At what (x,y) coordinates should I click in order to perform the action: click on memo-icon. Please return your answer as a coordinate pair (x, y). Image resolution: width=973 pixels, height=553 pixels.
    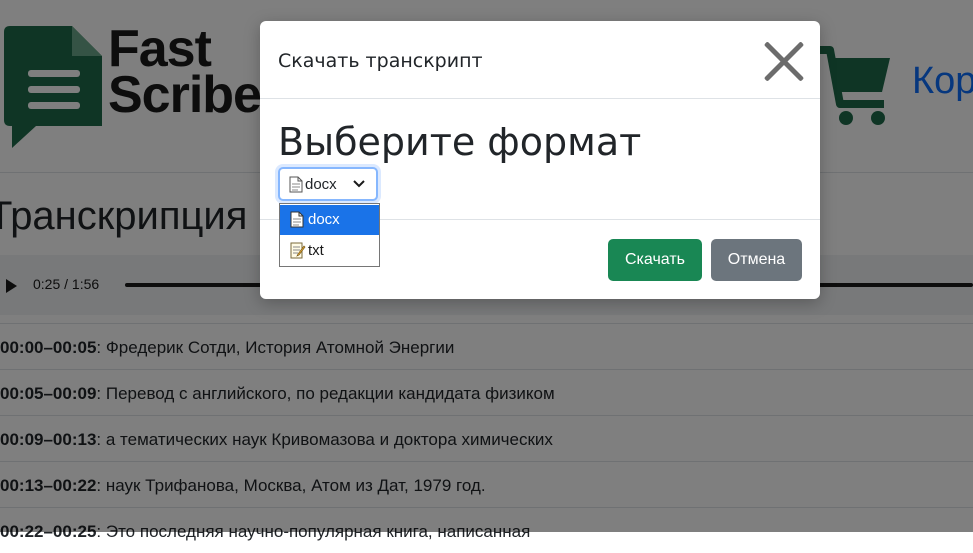
    Looking at the image, I should click on (298, 250).